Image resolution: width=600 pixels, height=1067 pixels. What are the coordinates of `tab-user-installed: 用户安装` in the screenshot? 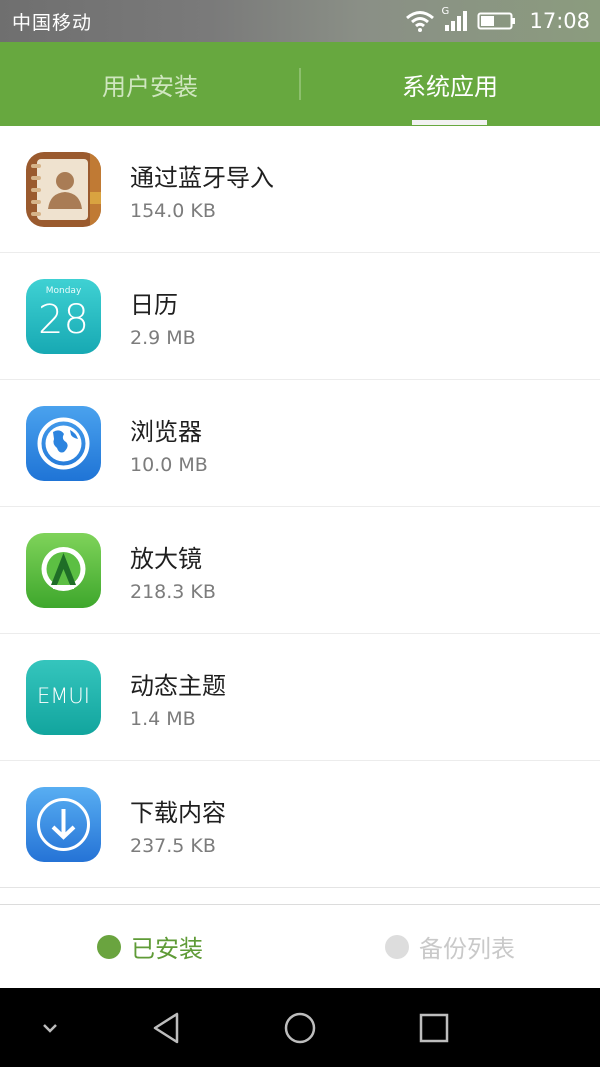 It's located at (150, 84).